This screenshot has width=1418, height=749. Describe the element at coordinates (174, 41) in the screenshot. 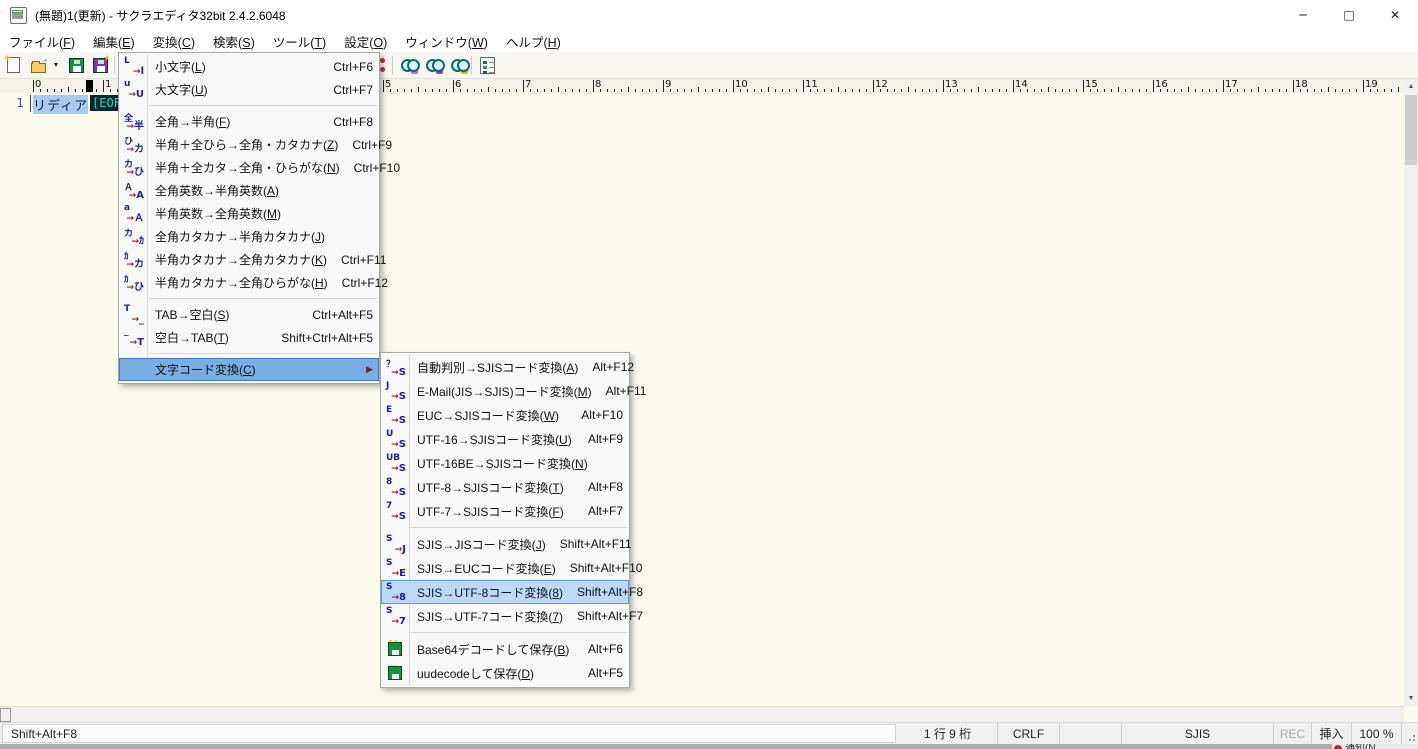

I see `menubar-item: 変換(C)` at that location.